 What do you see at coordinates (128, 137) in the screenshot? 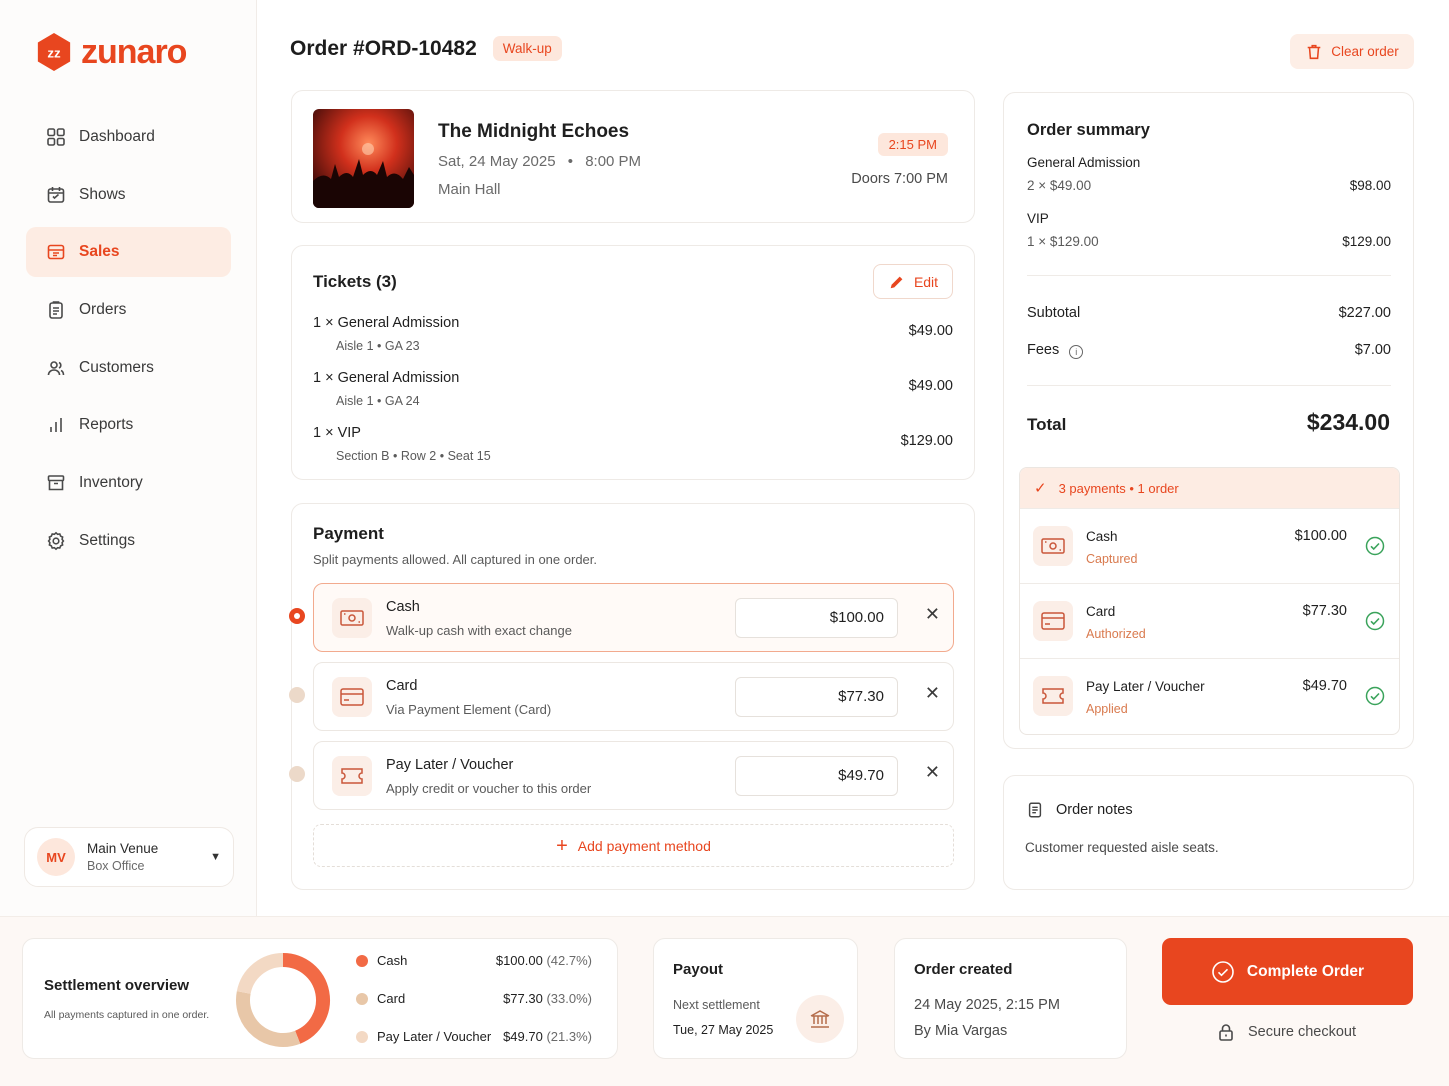
I see `sidebar-item-dashboard: Dashboard` at bounding box center [128, 137].